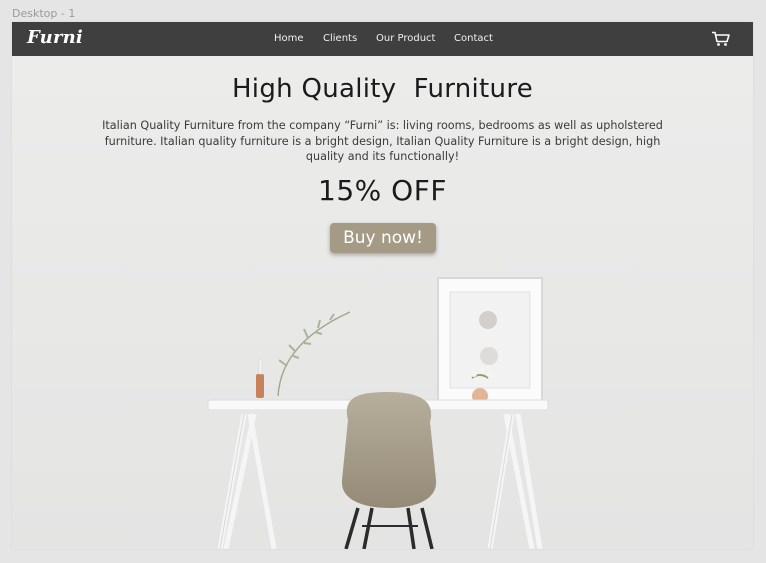 This screenshot has width=766, height=563. Describe the element at coordinates (405, 38) in the screenshot. I see `nav-link-our-product: Our Product` at that location.